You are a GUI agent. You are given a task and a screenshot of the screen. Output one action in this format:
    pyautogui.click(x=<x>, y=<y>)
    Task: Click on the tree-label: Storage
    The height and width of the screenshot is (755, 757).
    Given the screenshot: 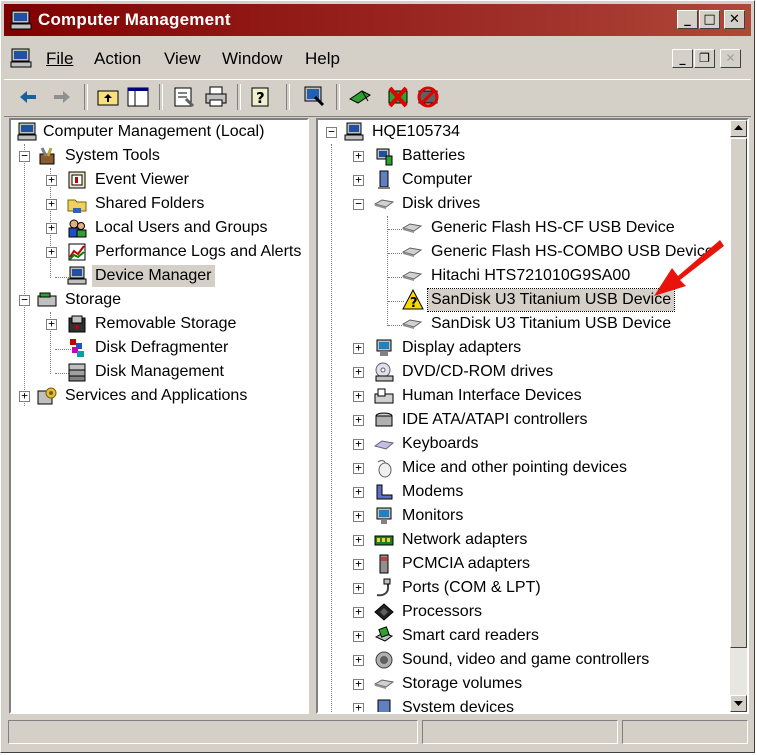 What is the action you would take?
    pyautogui.click(x=93, y=299)
    